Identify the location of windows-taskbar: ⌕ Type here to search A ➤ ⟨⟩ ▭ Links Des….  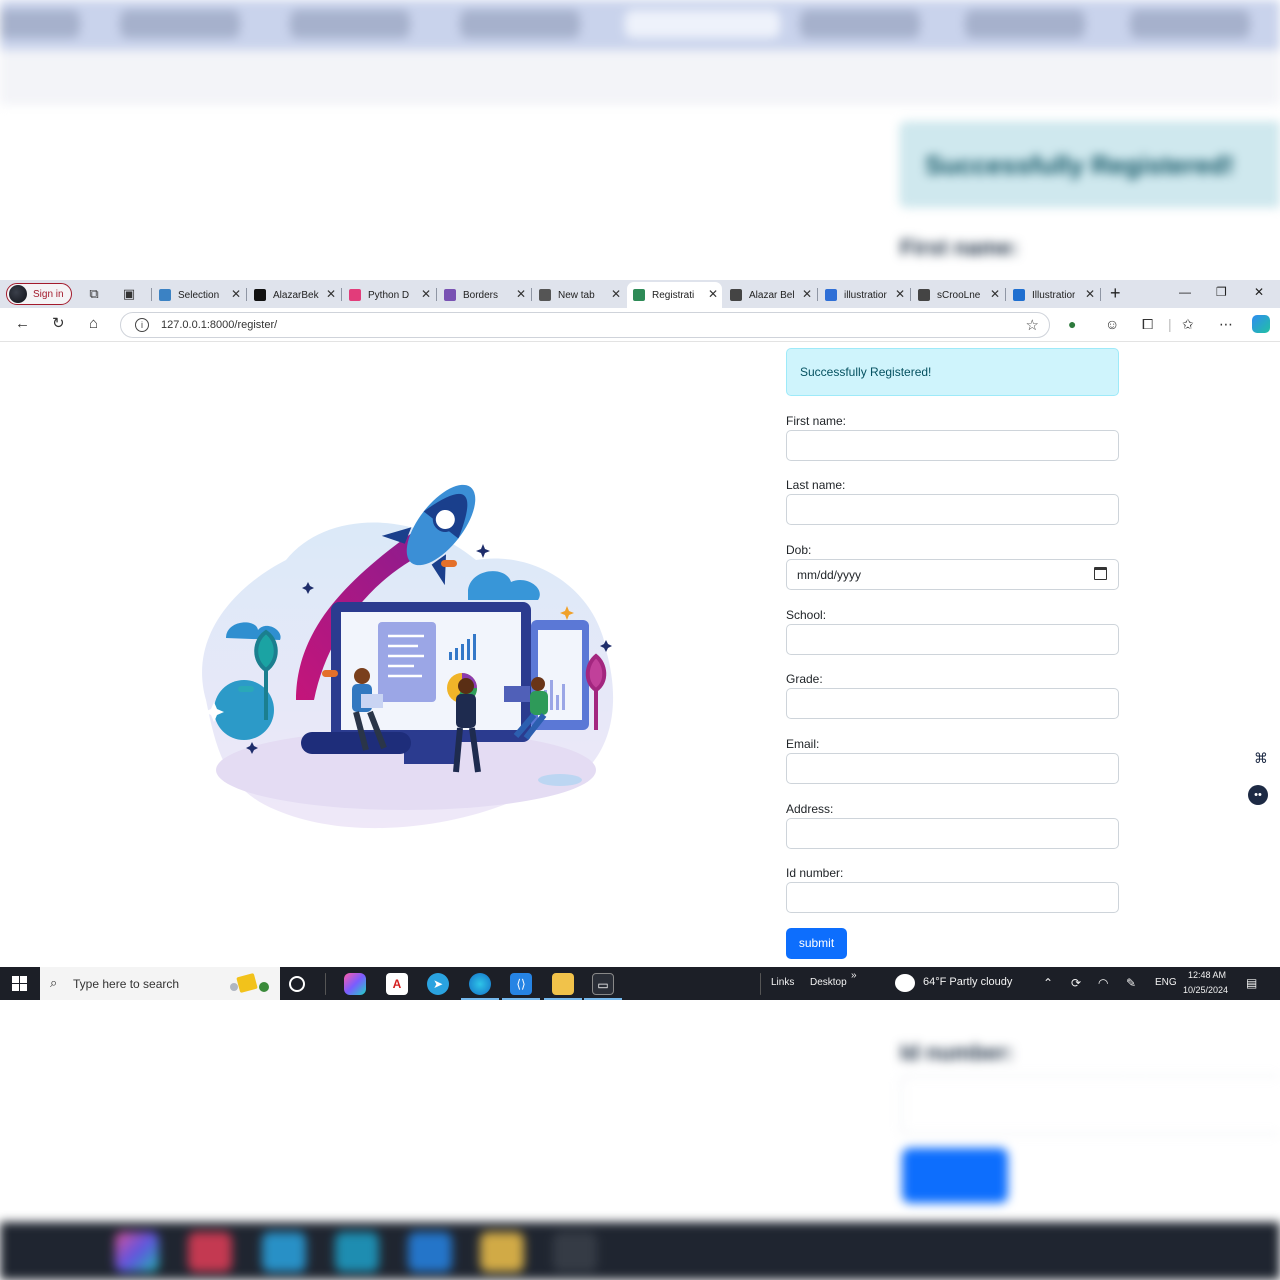
(640, 983).